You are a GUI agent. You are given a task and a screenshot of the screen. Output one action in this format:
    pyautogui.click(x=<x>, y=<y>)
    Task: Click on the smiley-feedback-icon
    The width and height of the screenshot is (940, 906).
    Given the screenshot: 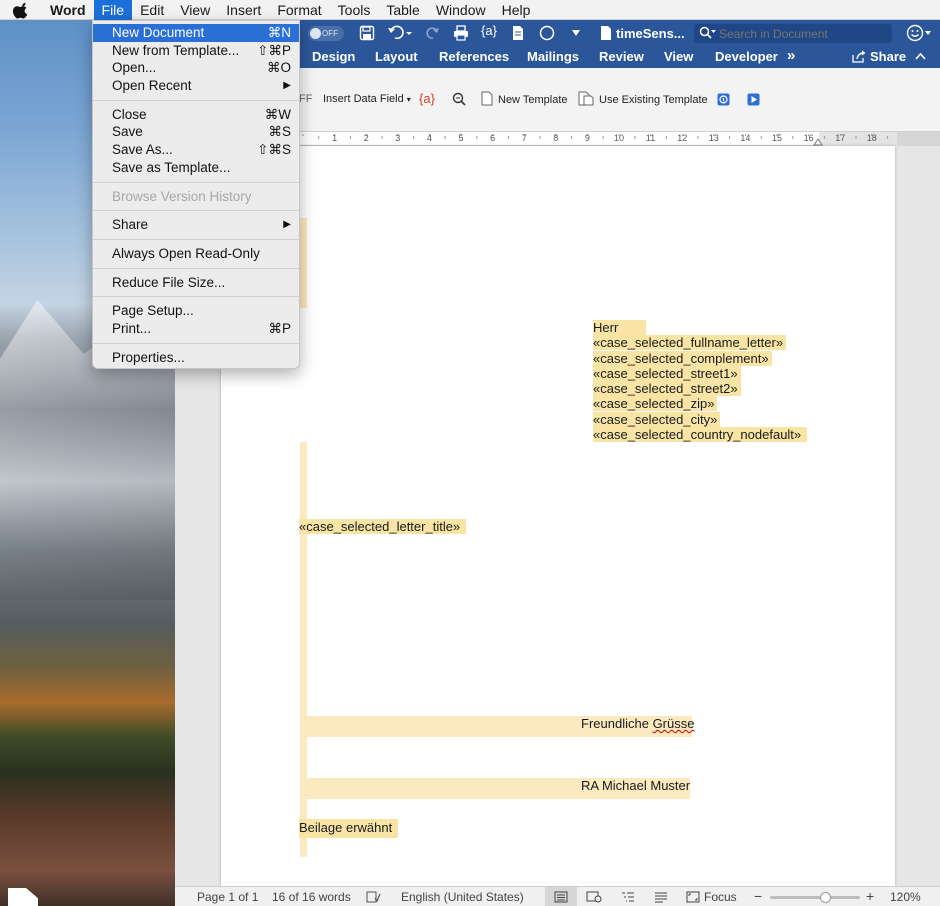 What is the action you would take?
    pyautogui.click(x=919, y=33)
    